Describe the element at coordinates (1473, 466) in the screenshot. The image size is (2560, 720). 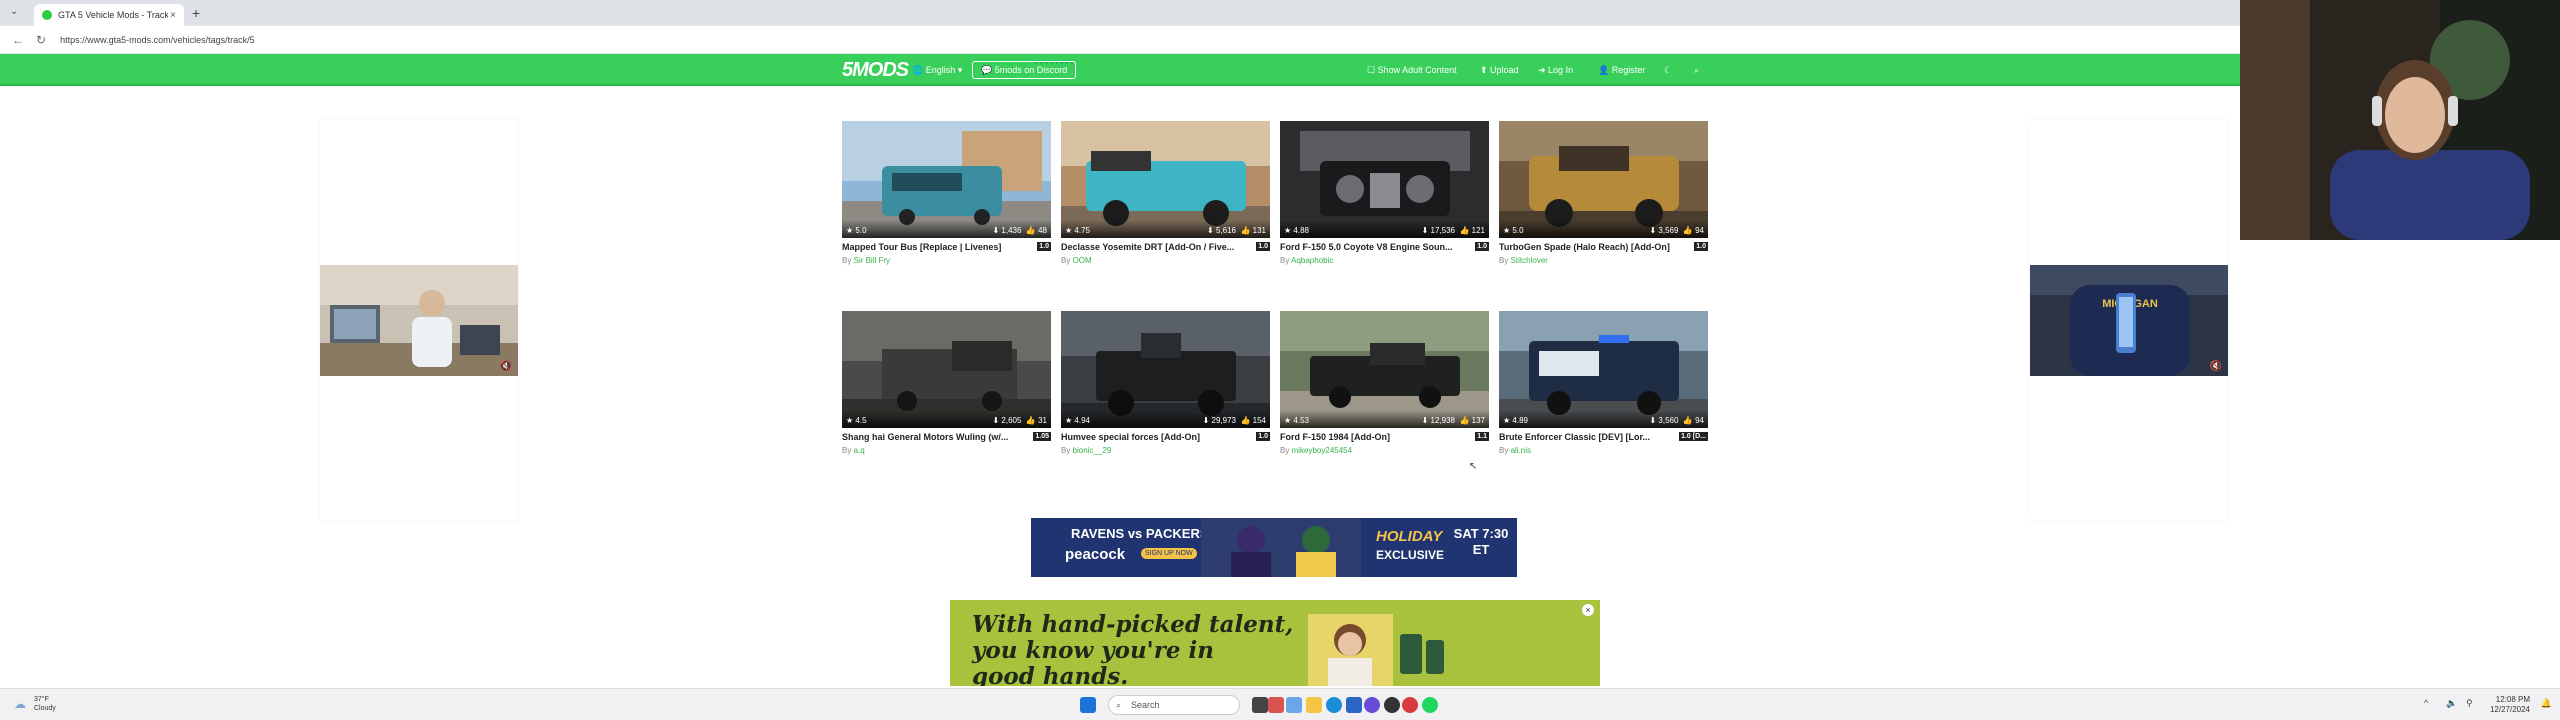
I see `mouse-cursor-icon: ↖` at that location.